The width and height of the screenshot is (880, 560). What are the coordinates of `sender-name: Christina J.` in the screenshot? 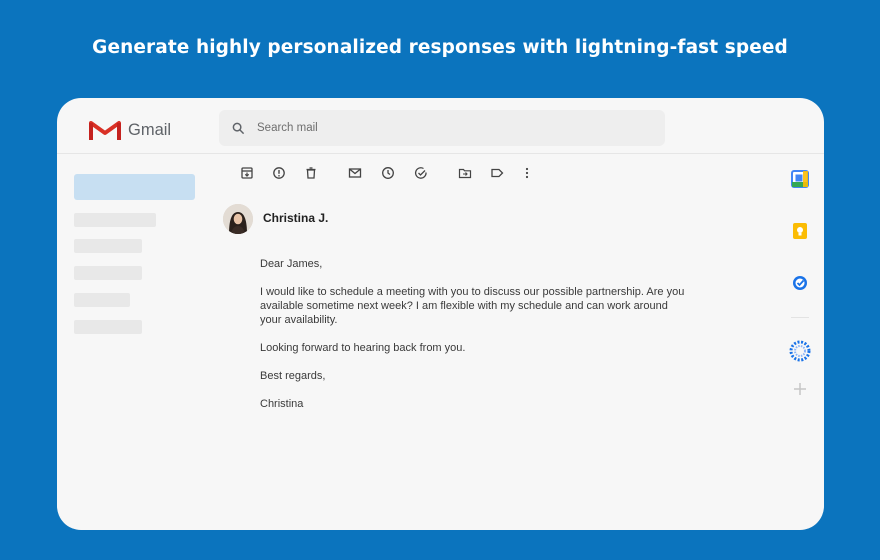 It's located at (296, 218).